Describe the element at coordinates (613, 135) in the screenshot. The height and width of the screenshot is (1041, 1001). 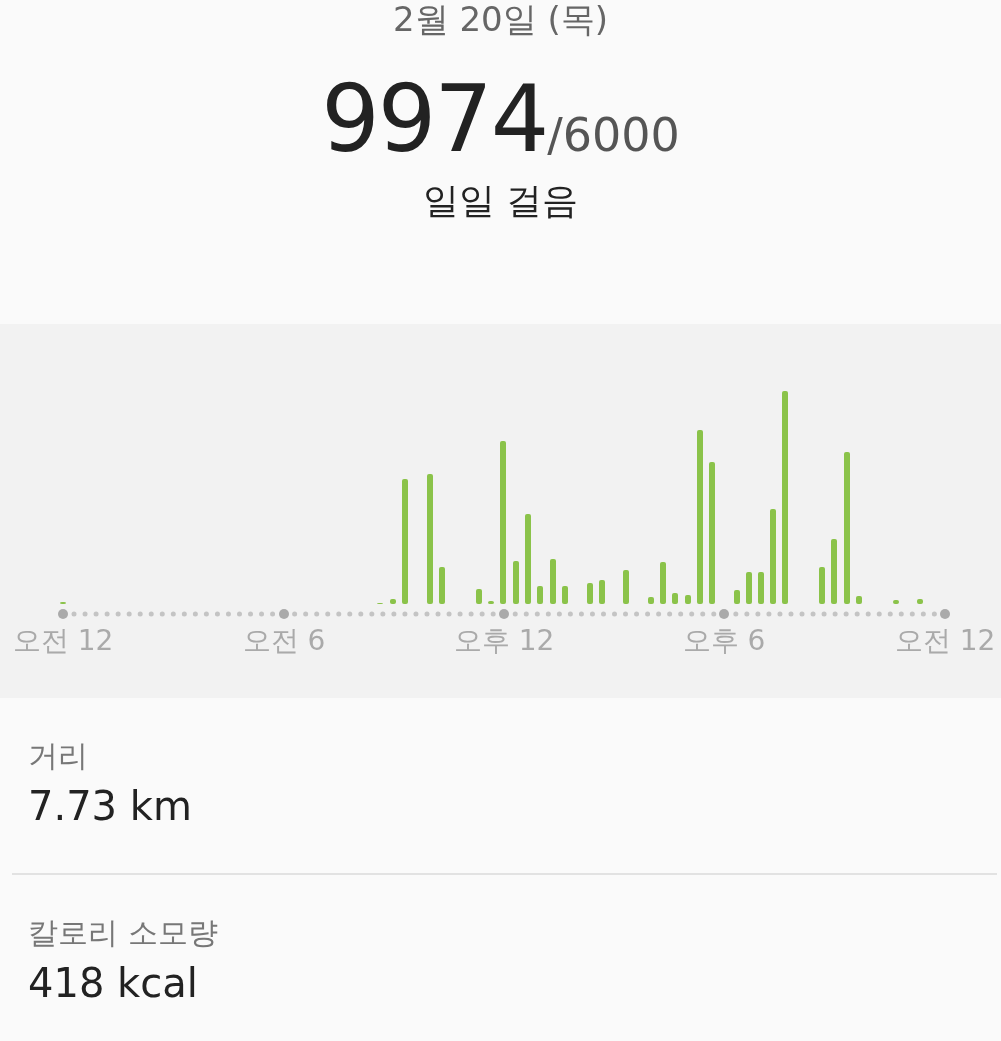
I see `step-goal: /6000` at that location.